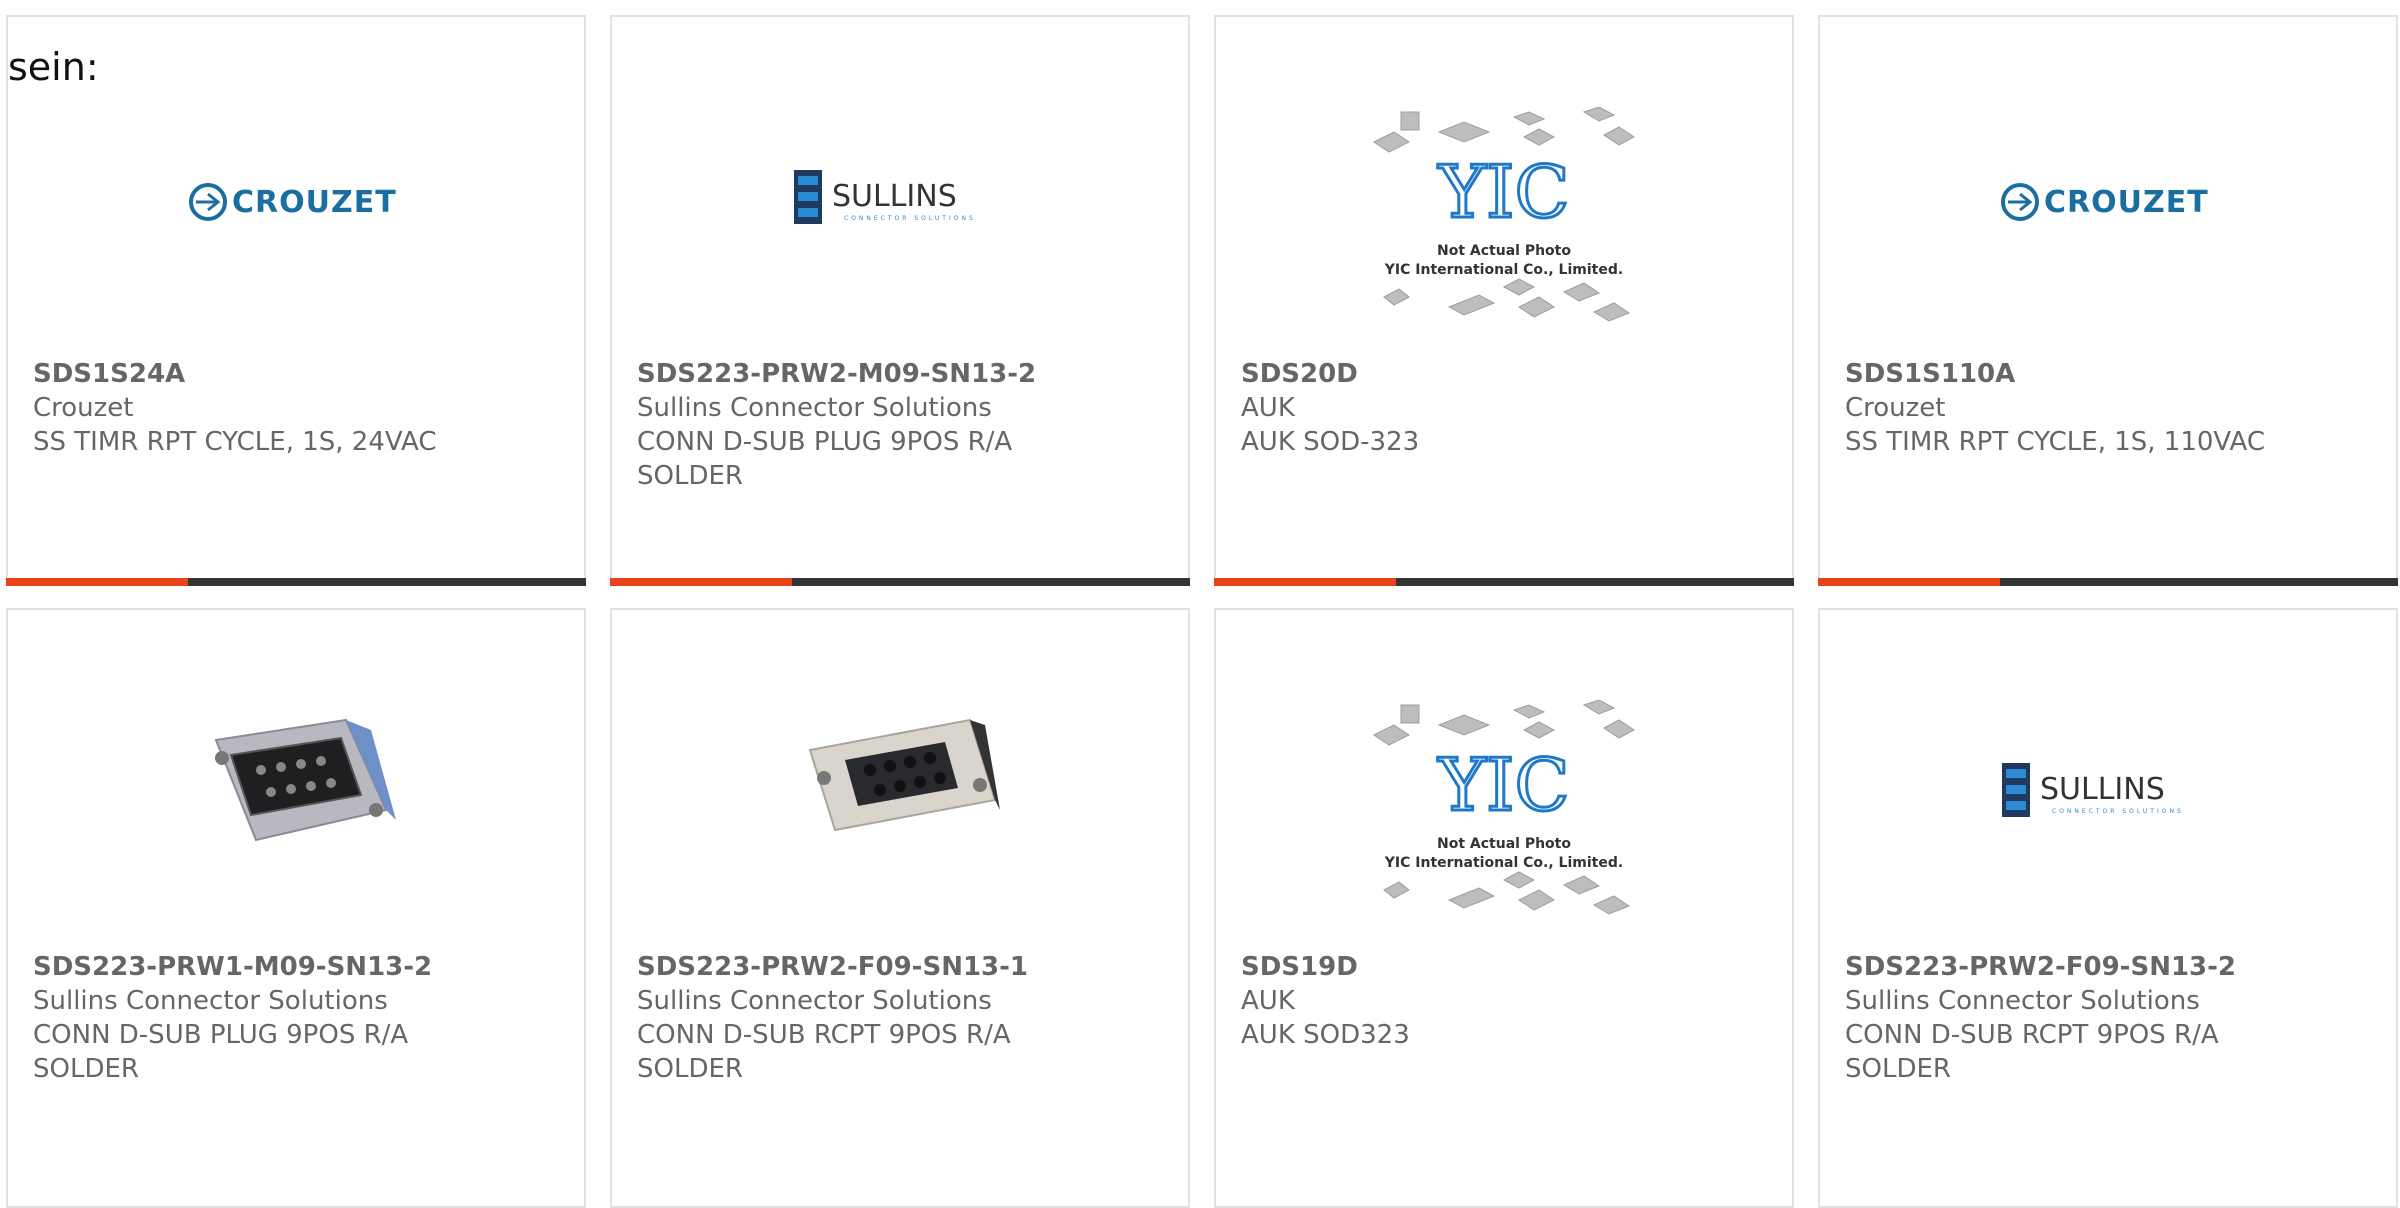  What do you see at coordinates (53, 67) in the screenshot?
I see `intro-text: sein:` at bounding box center [53, 67].